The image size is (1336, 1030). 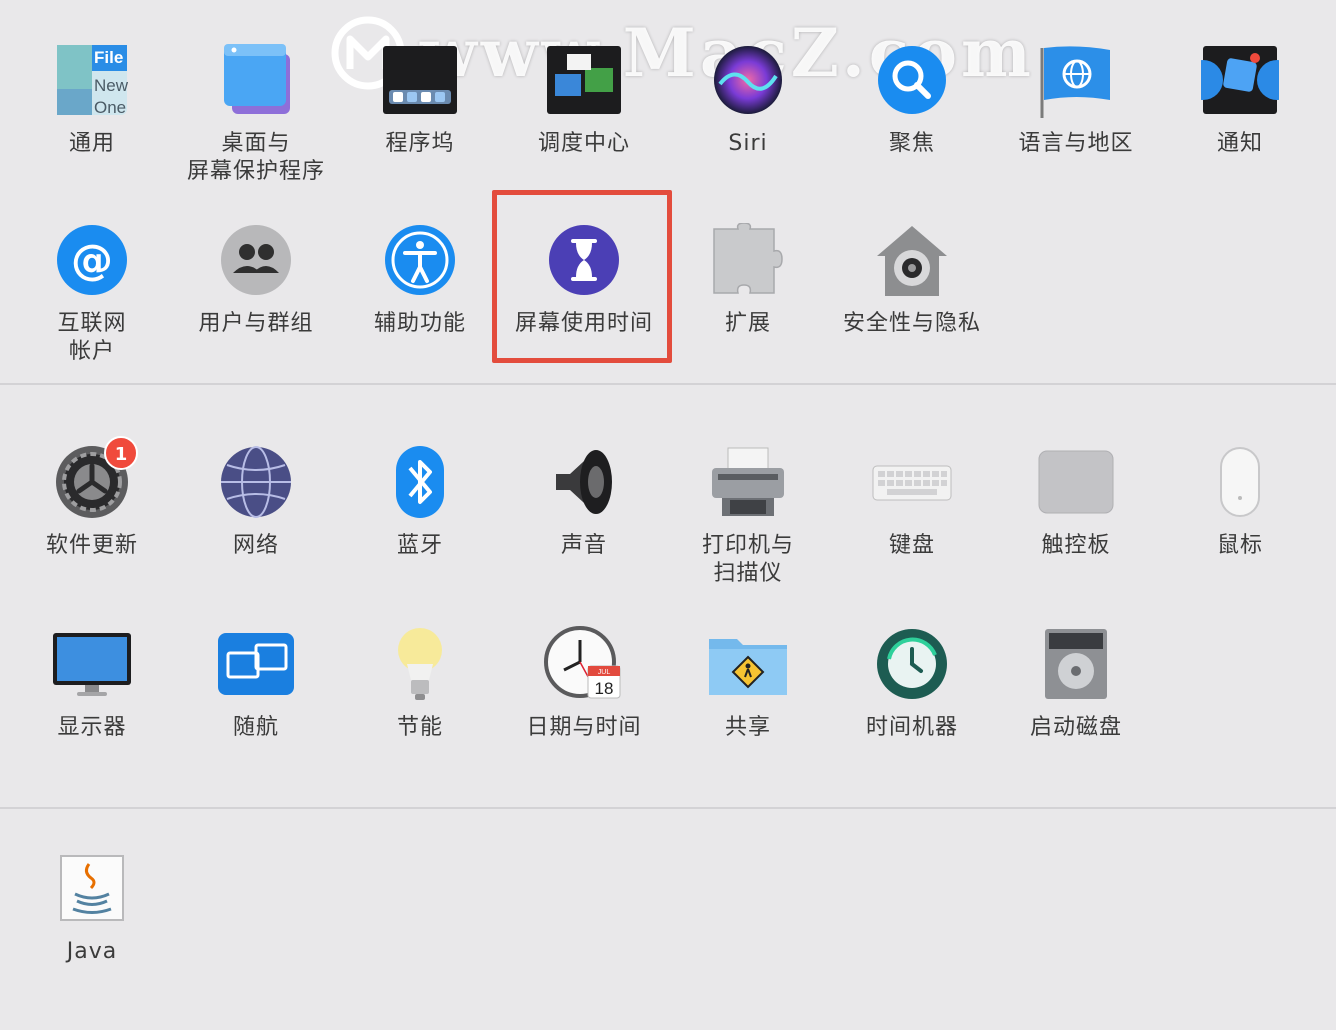 I want to click on hard-disk-icon, so click(x=1076, y=664).